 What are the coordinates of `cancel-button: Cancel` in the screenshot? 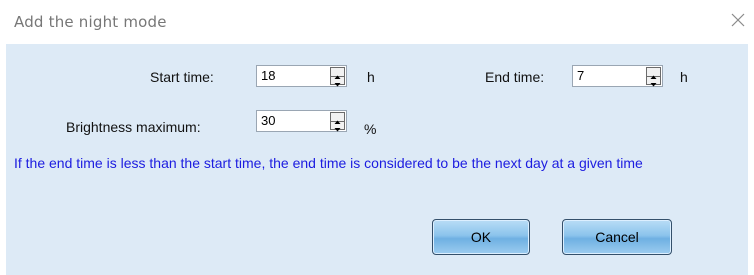 It's located at (617, 237).